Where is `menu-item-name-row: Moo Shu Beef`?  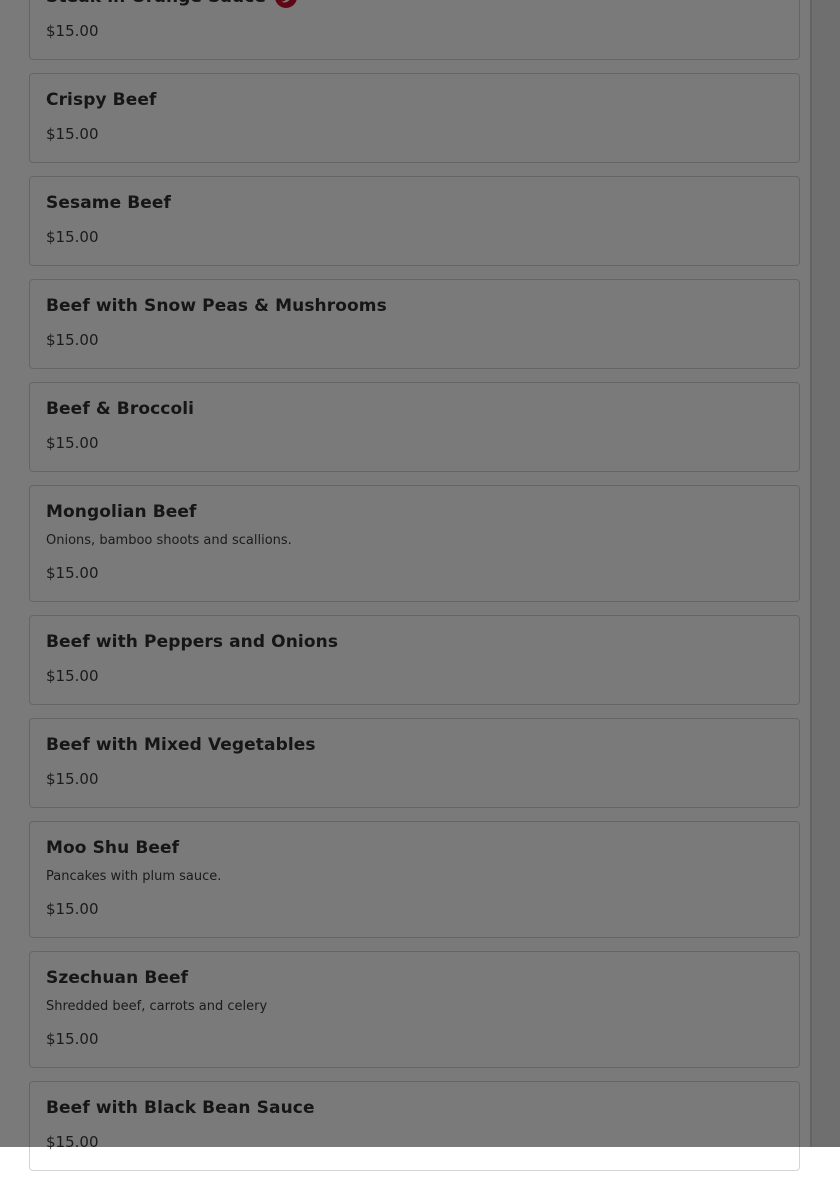
menu-item-name-row: Moo Shu Beef is located at coordinates (414, 848).